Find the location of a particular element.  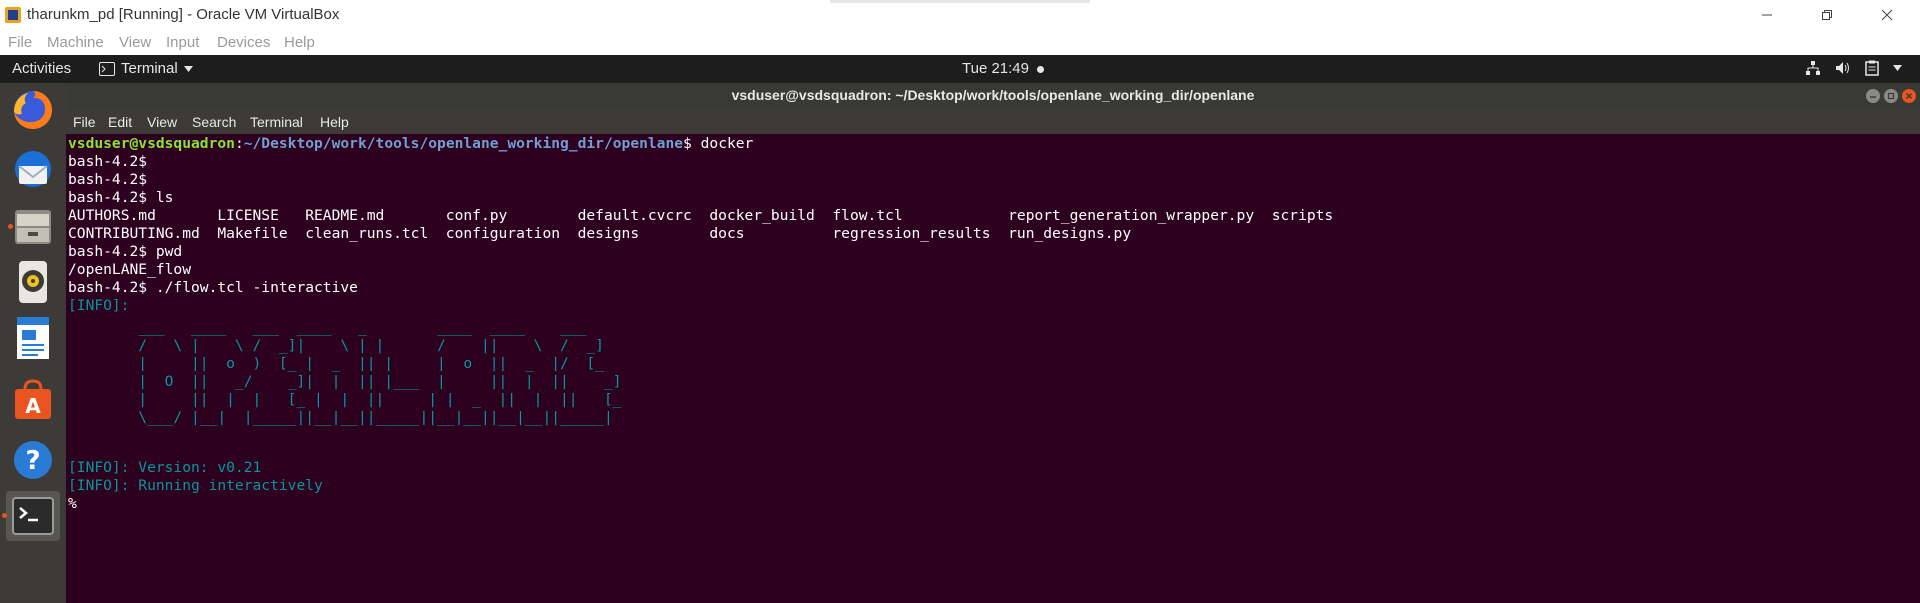

terminal-icon is located at coordinates (33, 516).